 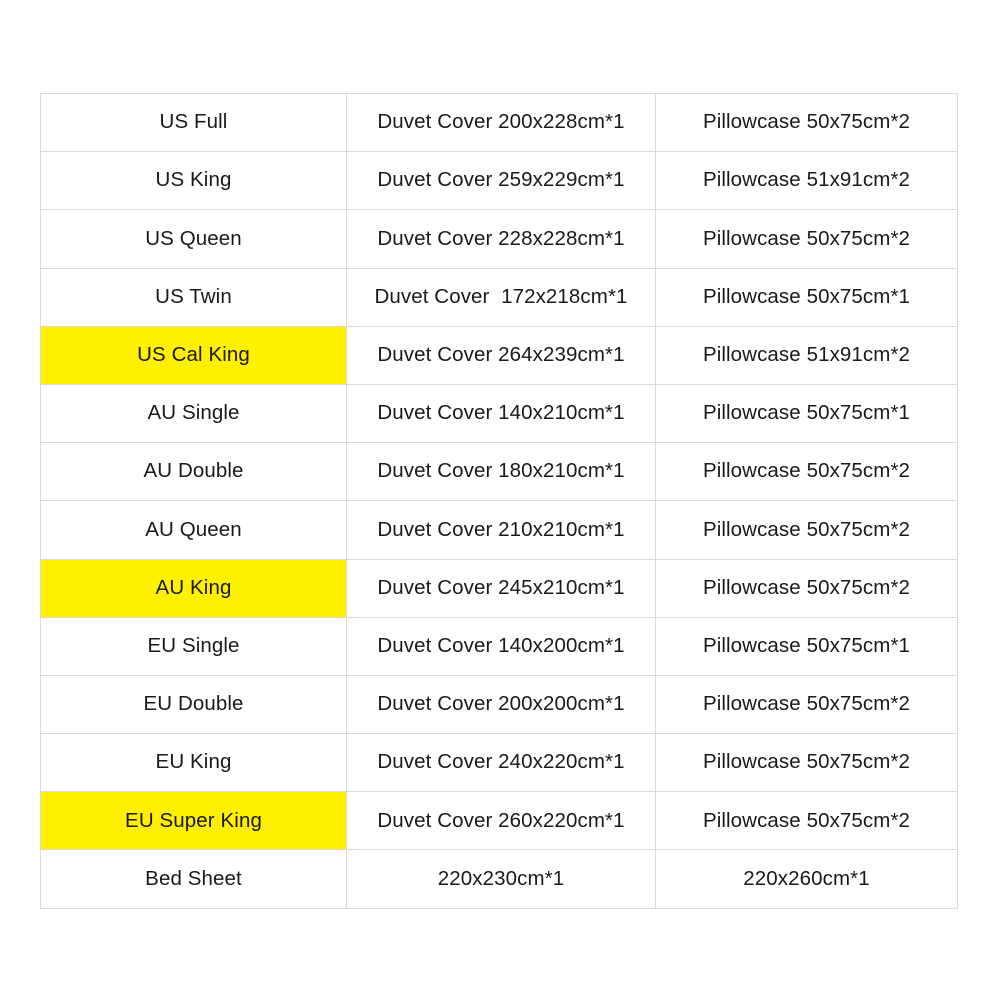 What do you see at coordinates (193, 530) in the screenshot?
I see `size-cell: AU Queen` at bounding box center [193, 530].